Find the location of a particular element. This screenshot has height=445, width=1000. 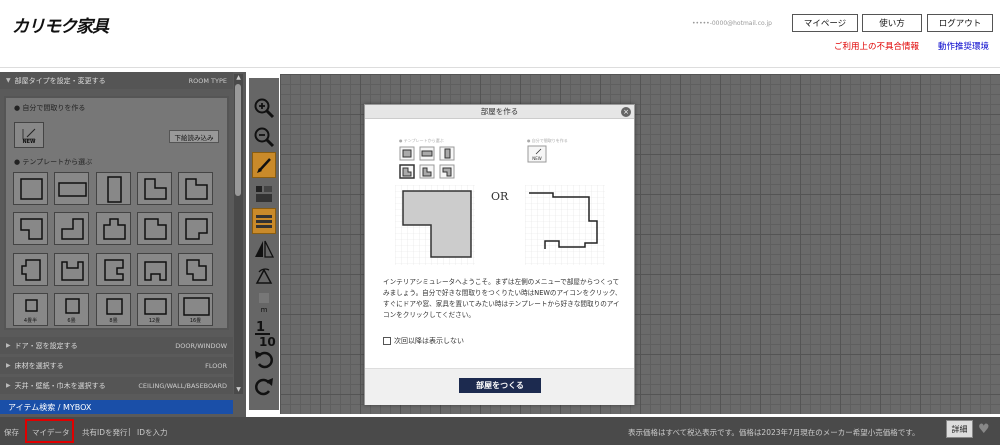

layout-icon is located at coordinates (264, 194).